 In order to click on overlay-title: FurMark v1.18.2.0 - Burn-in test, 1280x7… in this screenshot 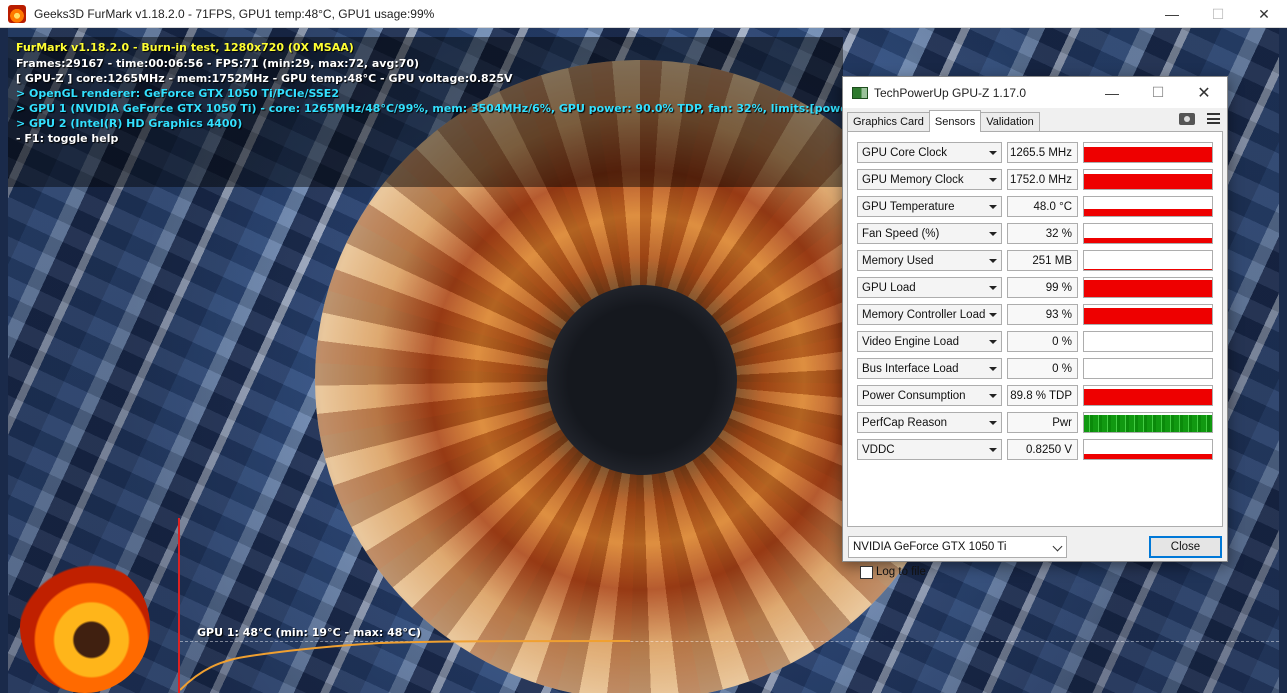, I will do `click(185, 47)`.